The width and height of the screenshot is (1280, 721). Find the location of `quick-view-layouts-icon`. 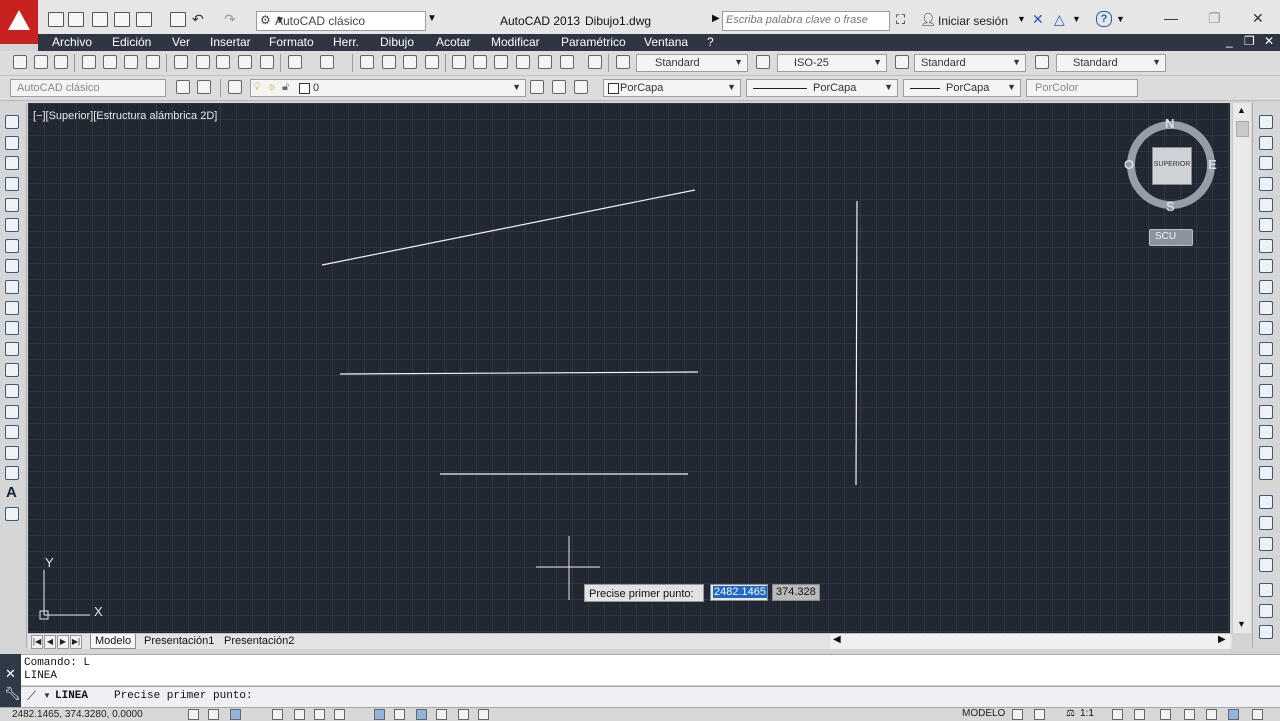

quick-view-layouts-icon is located at coordinates (1017, 714).